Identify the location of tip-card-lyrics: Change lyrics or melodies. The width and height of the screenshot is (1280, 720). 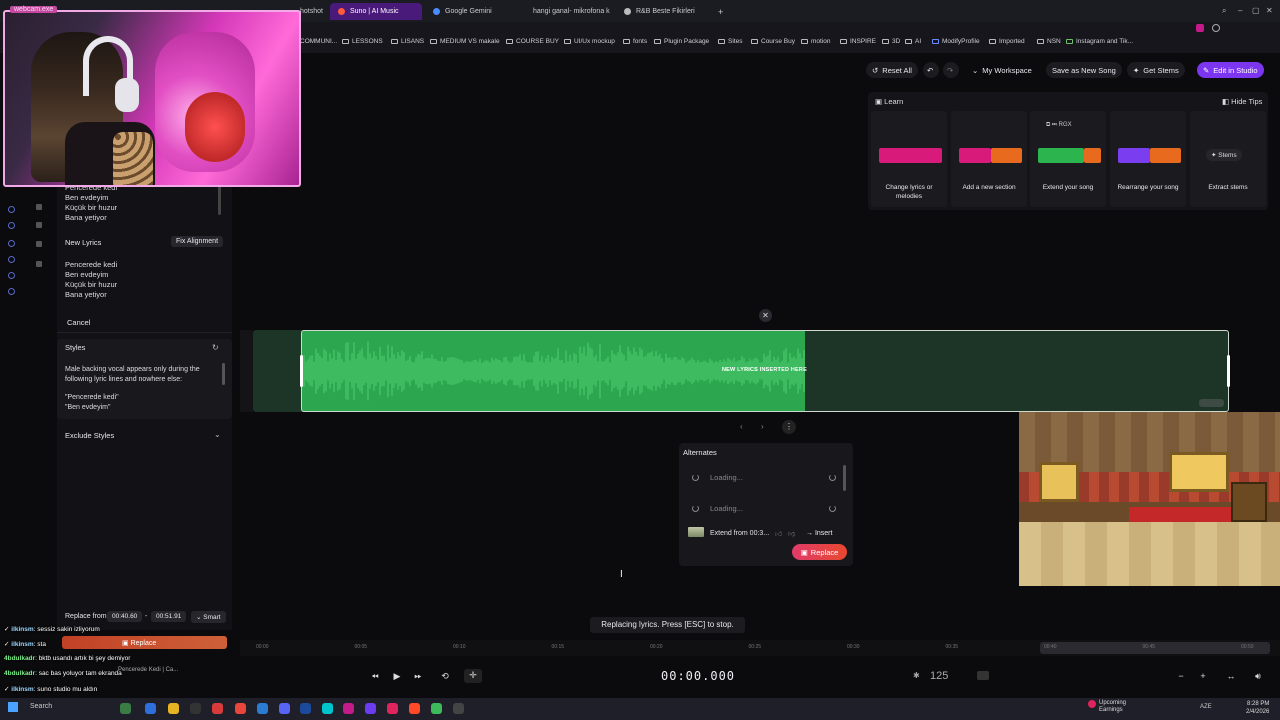
(909, 159).